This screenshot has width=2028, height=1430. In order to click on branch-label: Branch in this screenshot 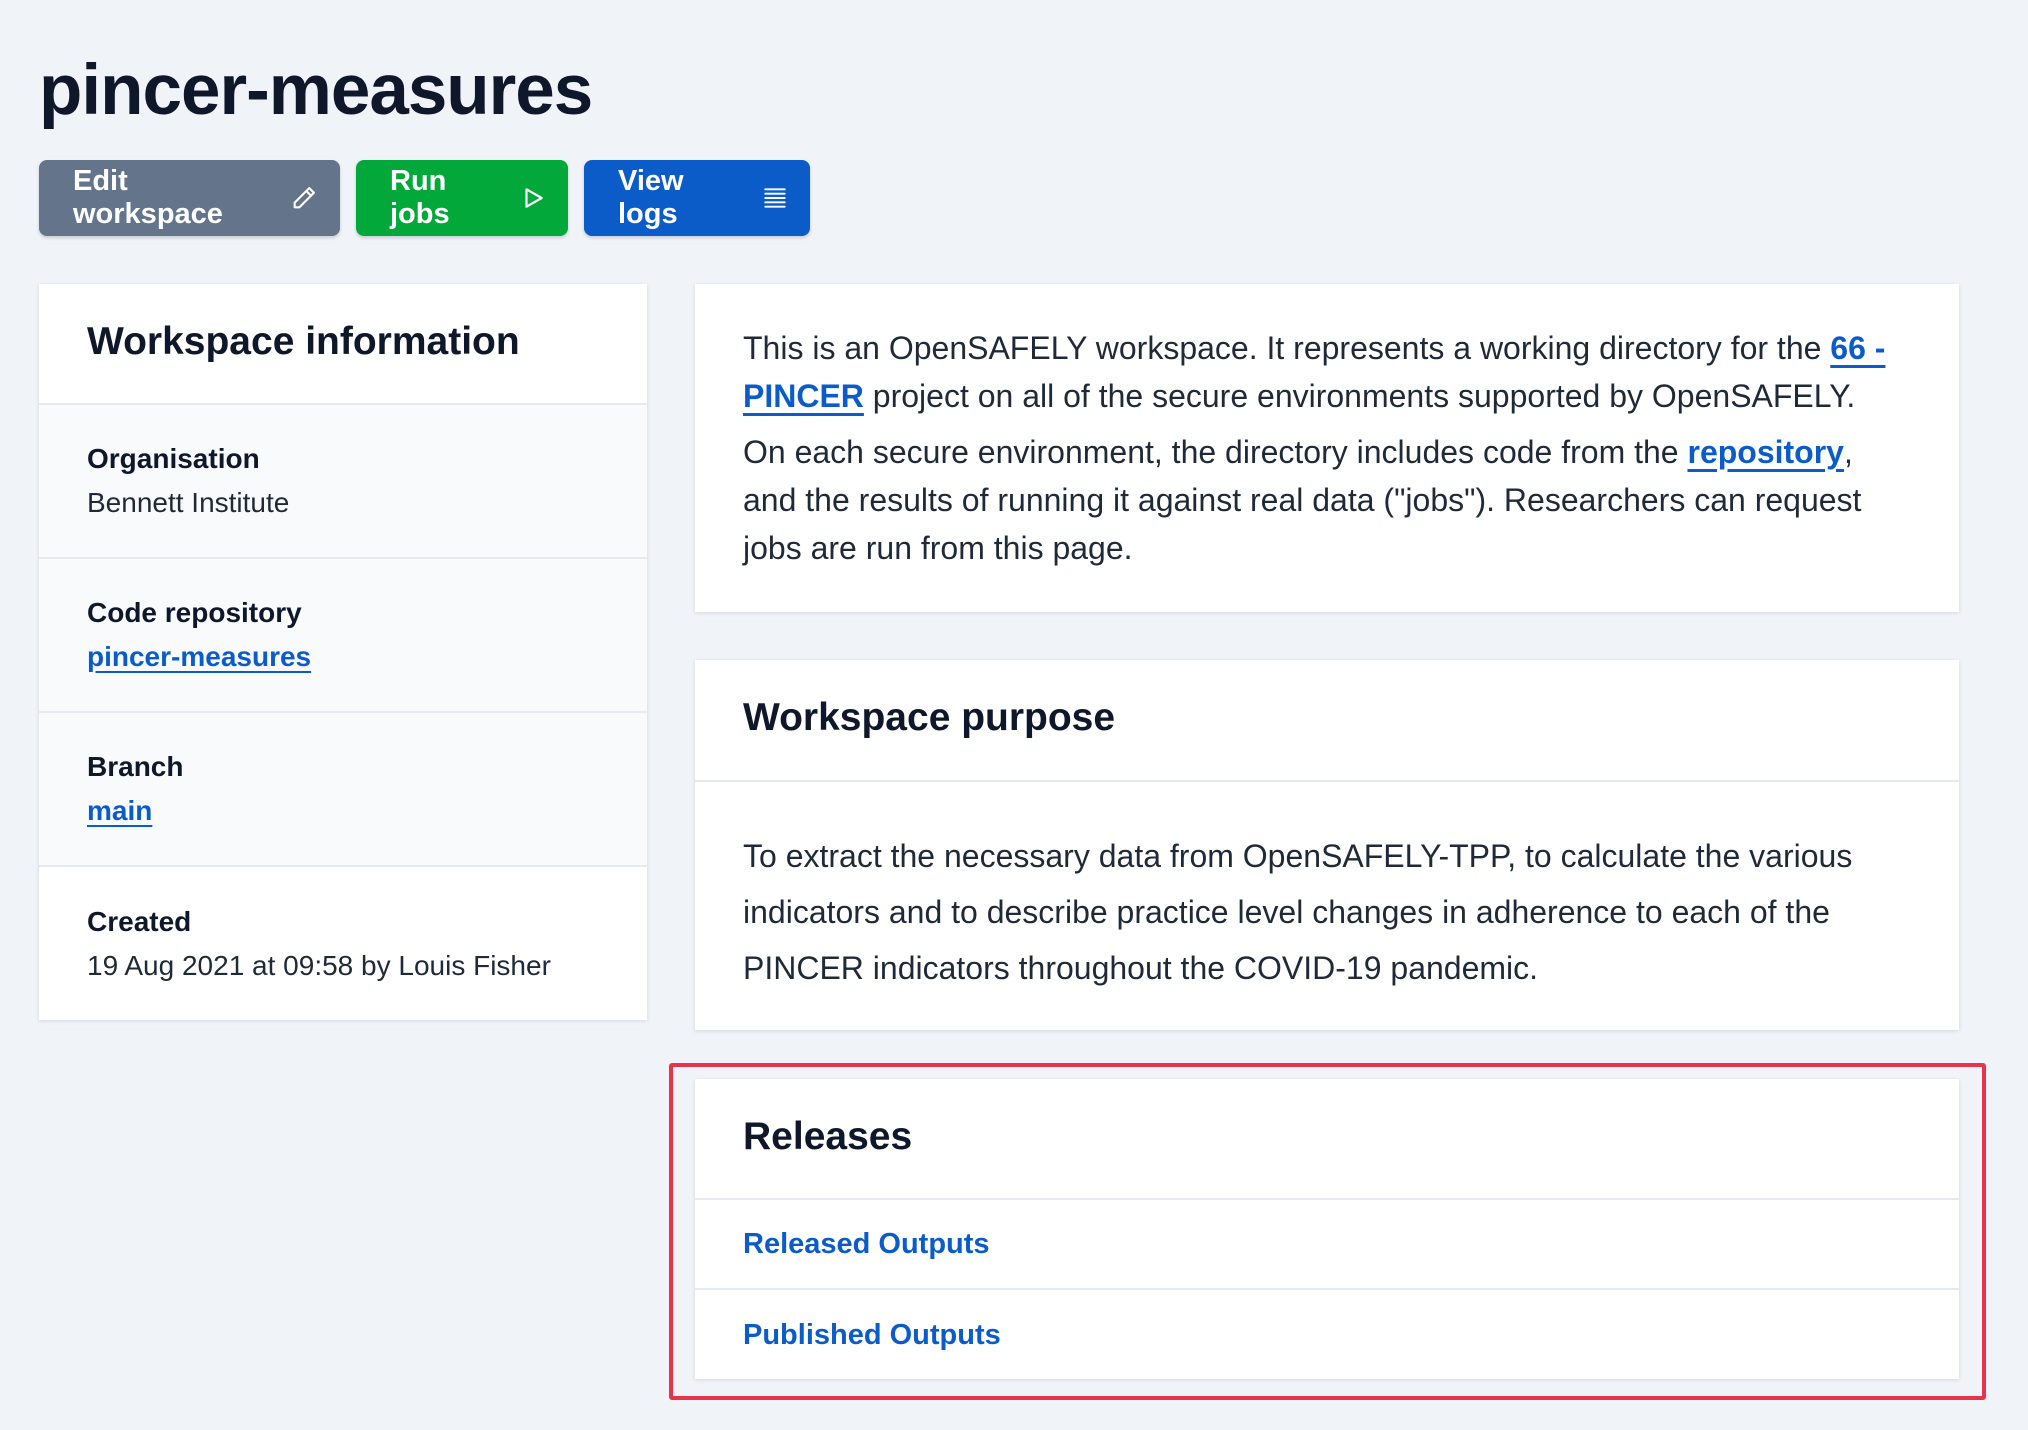, I will do `click(135, 766)`.